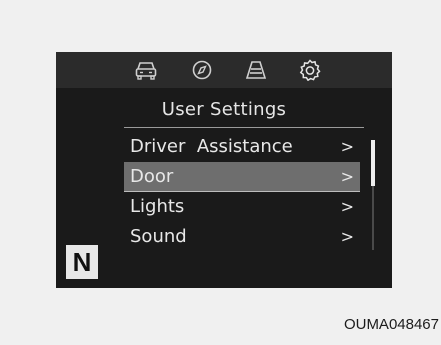  I want to click on menu-item-driver-assistance: Driver Assistance >, so click(242, 147).